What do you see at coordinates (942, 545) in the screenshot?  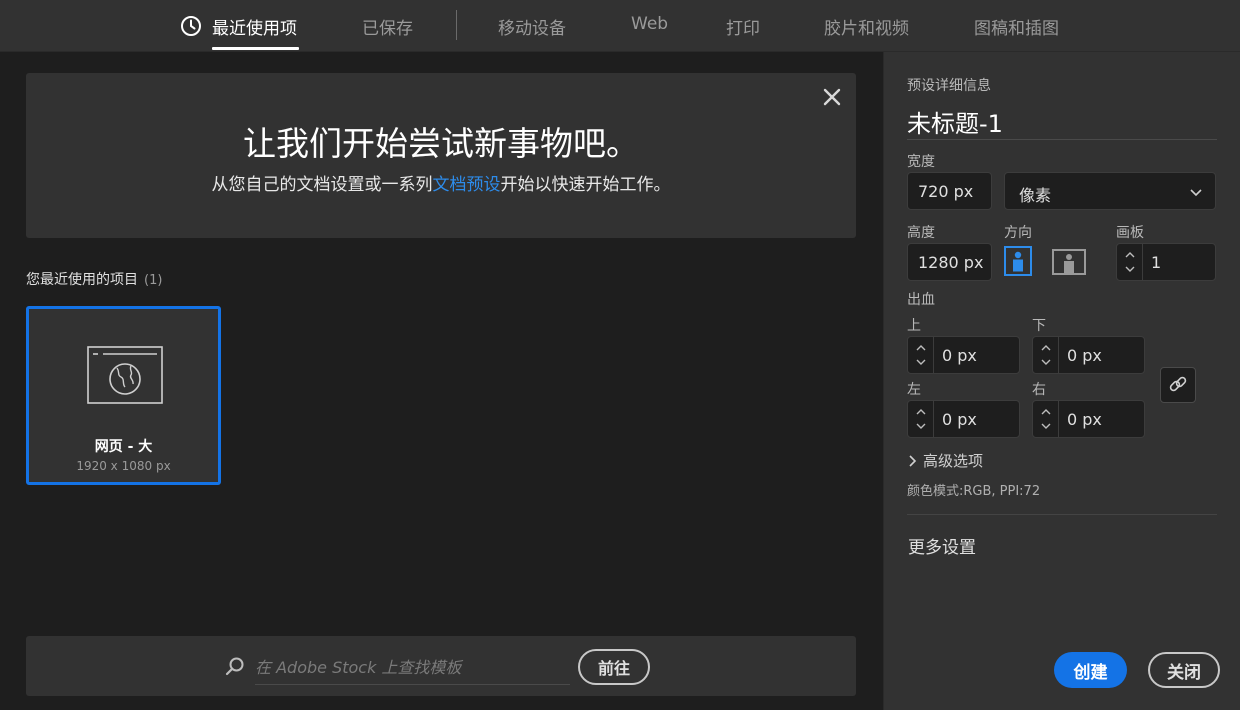 I see `more-settings-button: 更多设置` at bounding box center [942, 545].